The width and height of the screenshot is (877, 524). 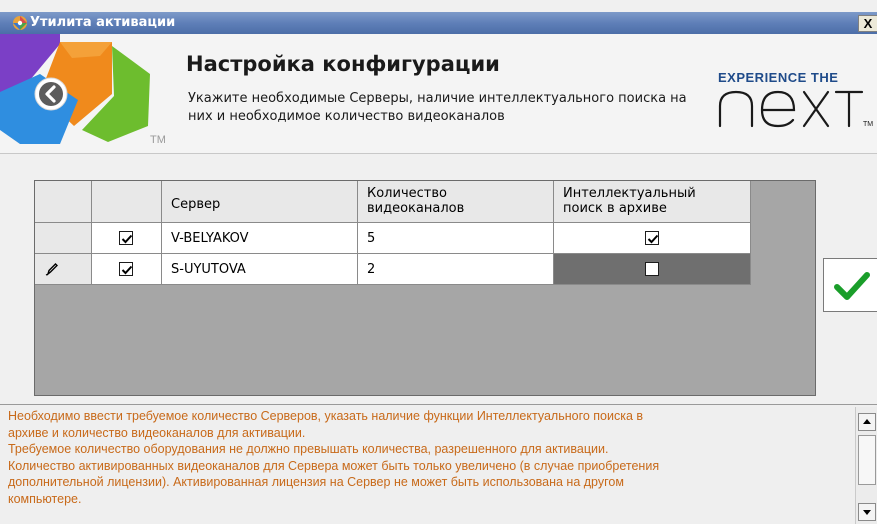 I want to click on arrow-up-icon, so click(x=867, y=421).